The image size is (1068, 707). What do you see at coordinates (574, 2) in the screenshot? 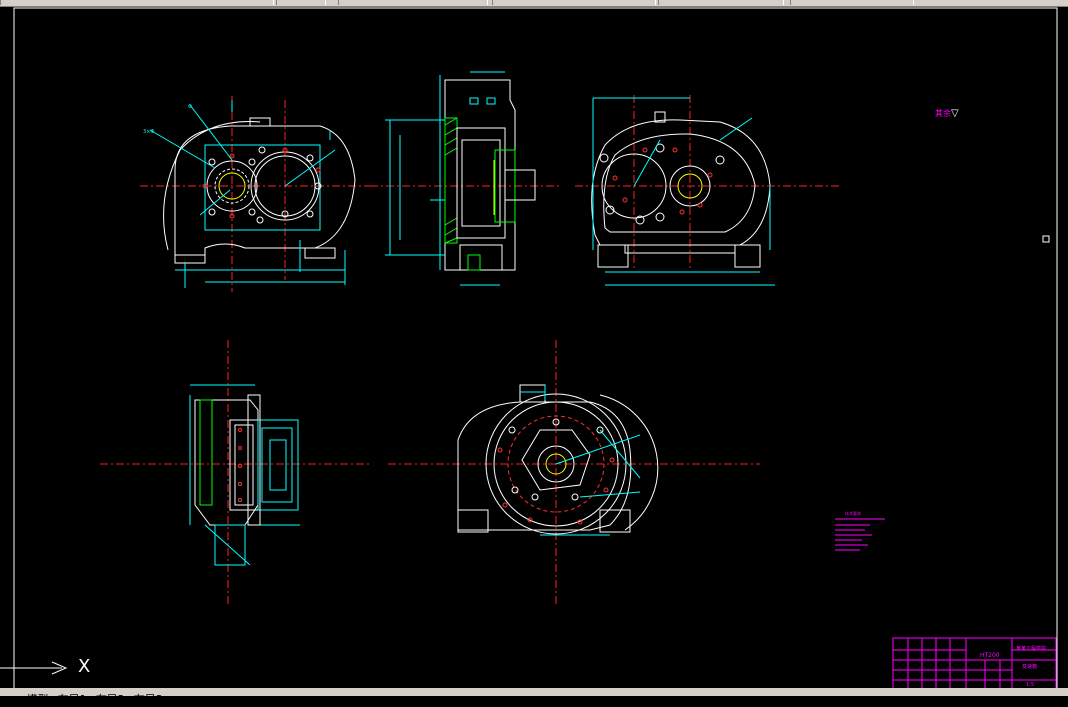
I see `toolbar-lineweight-dropdown` at bounding box center [574, 2].